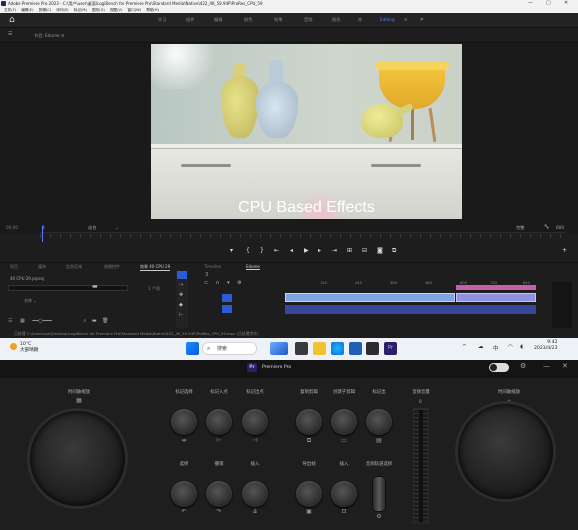 The image size is (578, 530). What do you see at coordinates (291, 250) in the screenshot?
I see `step-back-icon: ◂` at bounding box center [291, 250].